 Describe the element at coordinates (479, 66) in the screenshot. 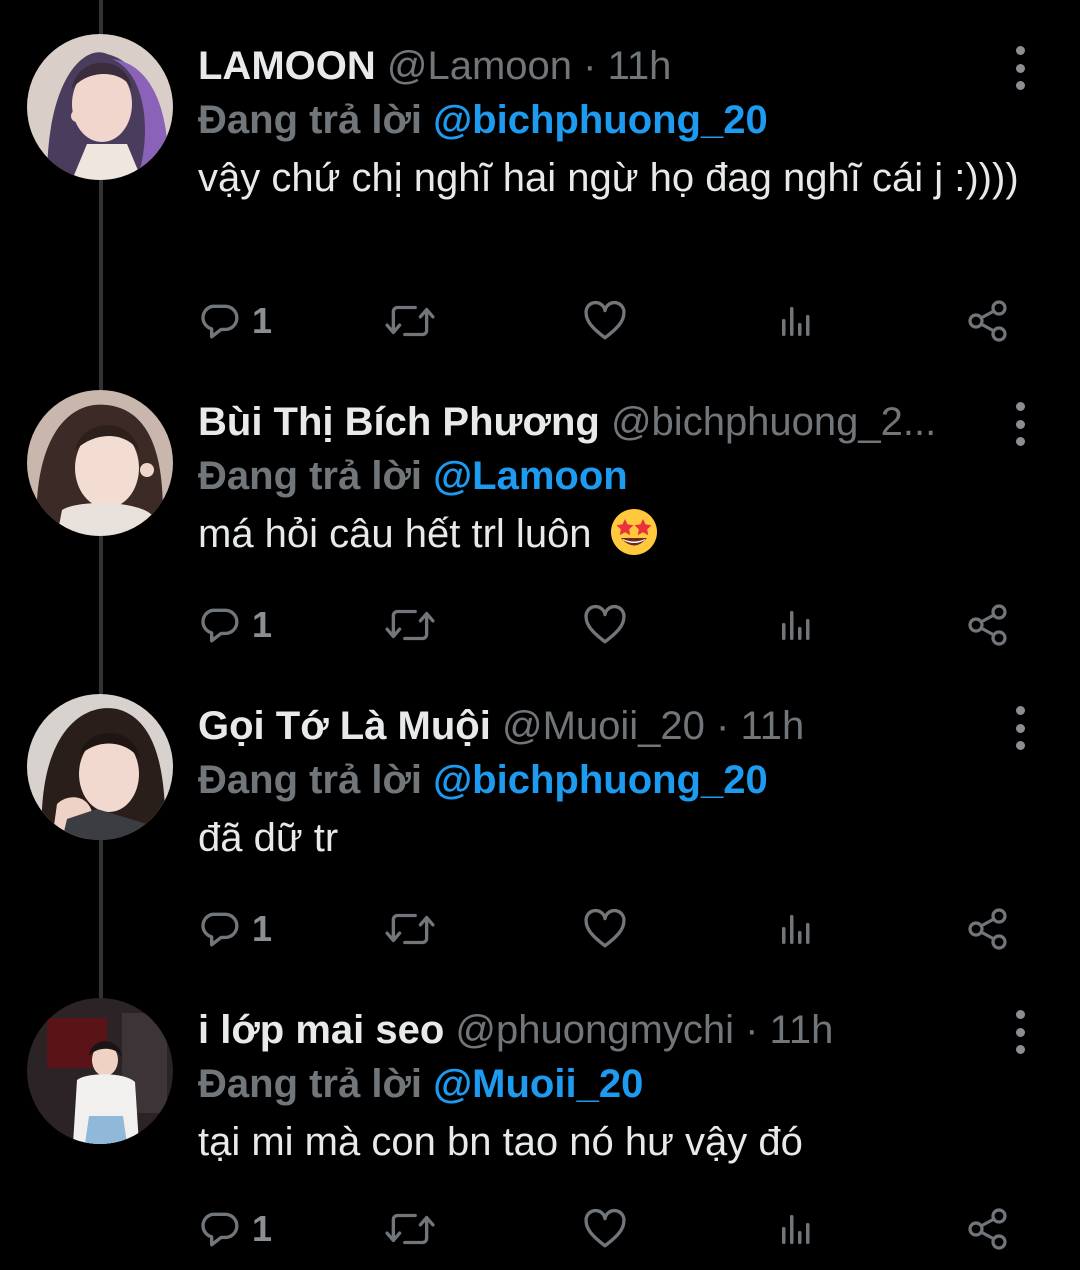

I see `user-handle: @Lamoon` at that location.